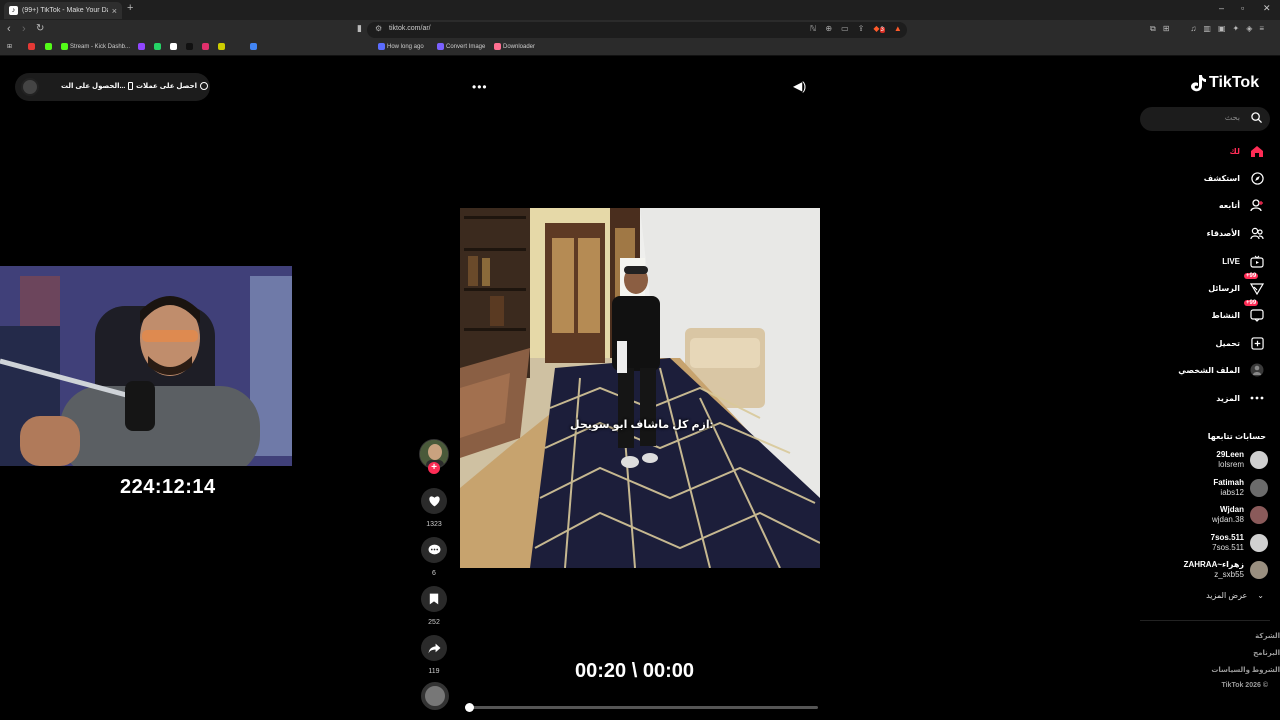  Describe the element at coordinates (24, 29) in the screenshot. I see `forward-icon: ›` at that location.